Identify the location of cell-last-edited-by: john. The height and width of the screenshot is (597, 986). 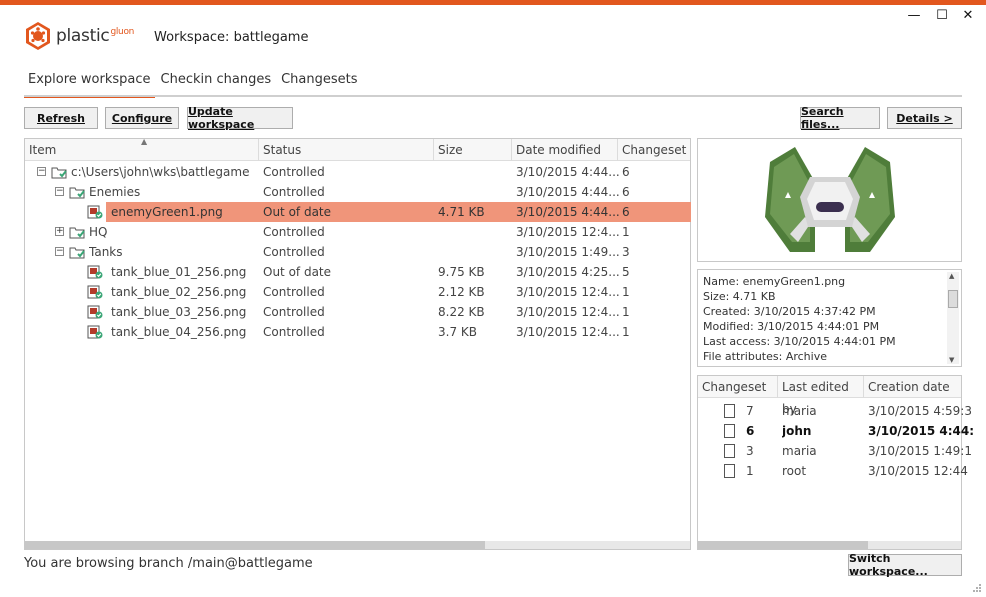
(797, 431).